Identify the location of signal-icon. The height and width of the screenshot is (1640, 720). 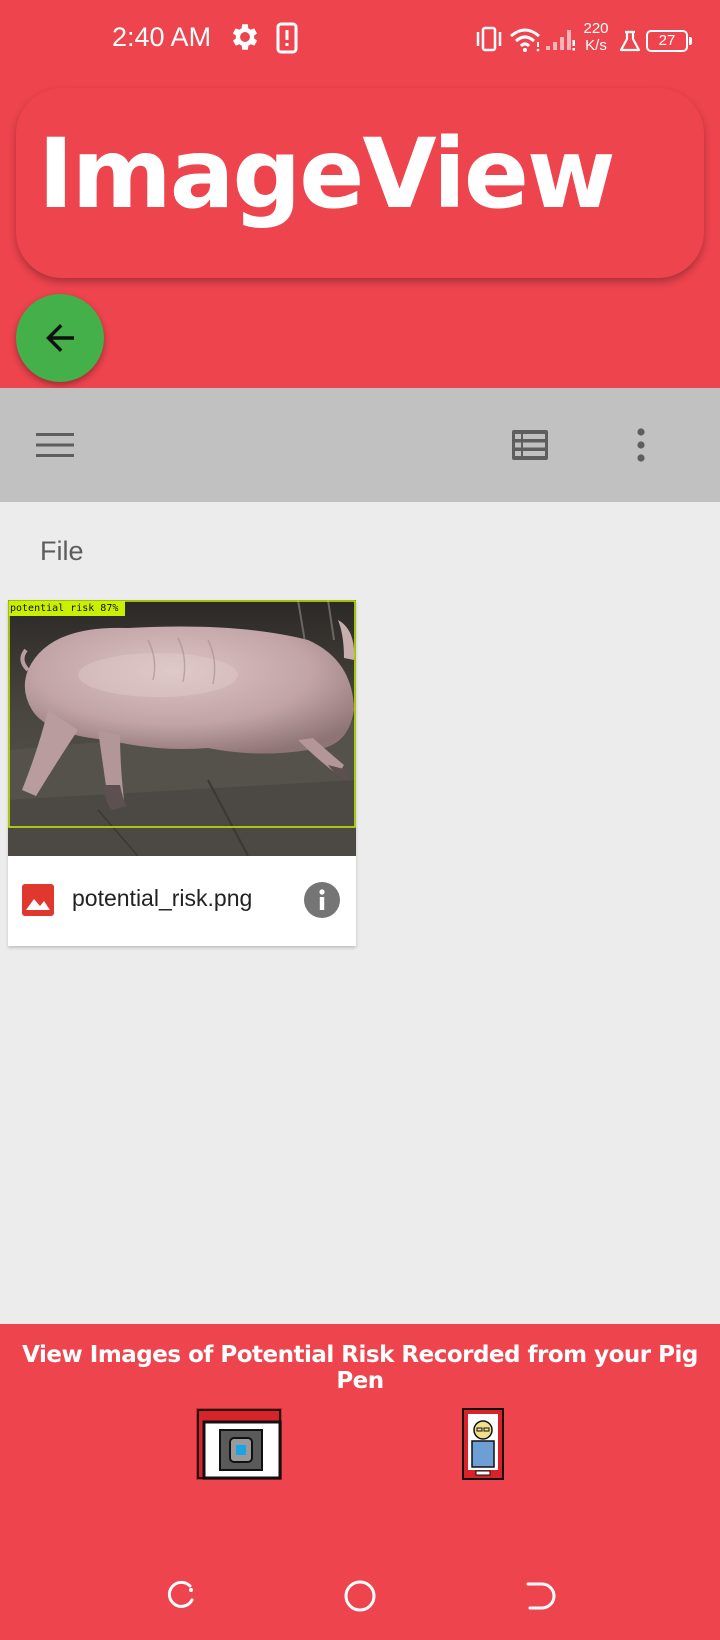
(560, 40).